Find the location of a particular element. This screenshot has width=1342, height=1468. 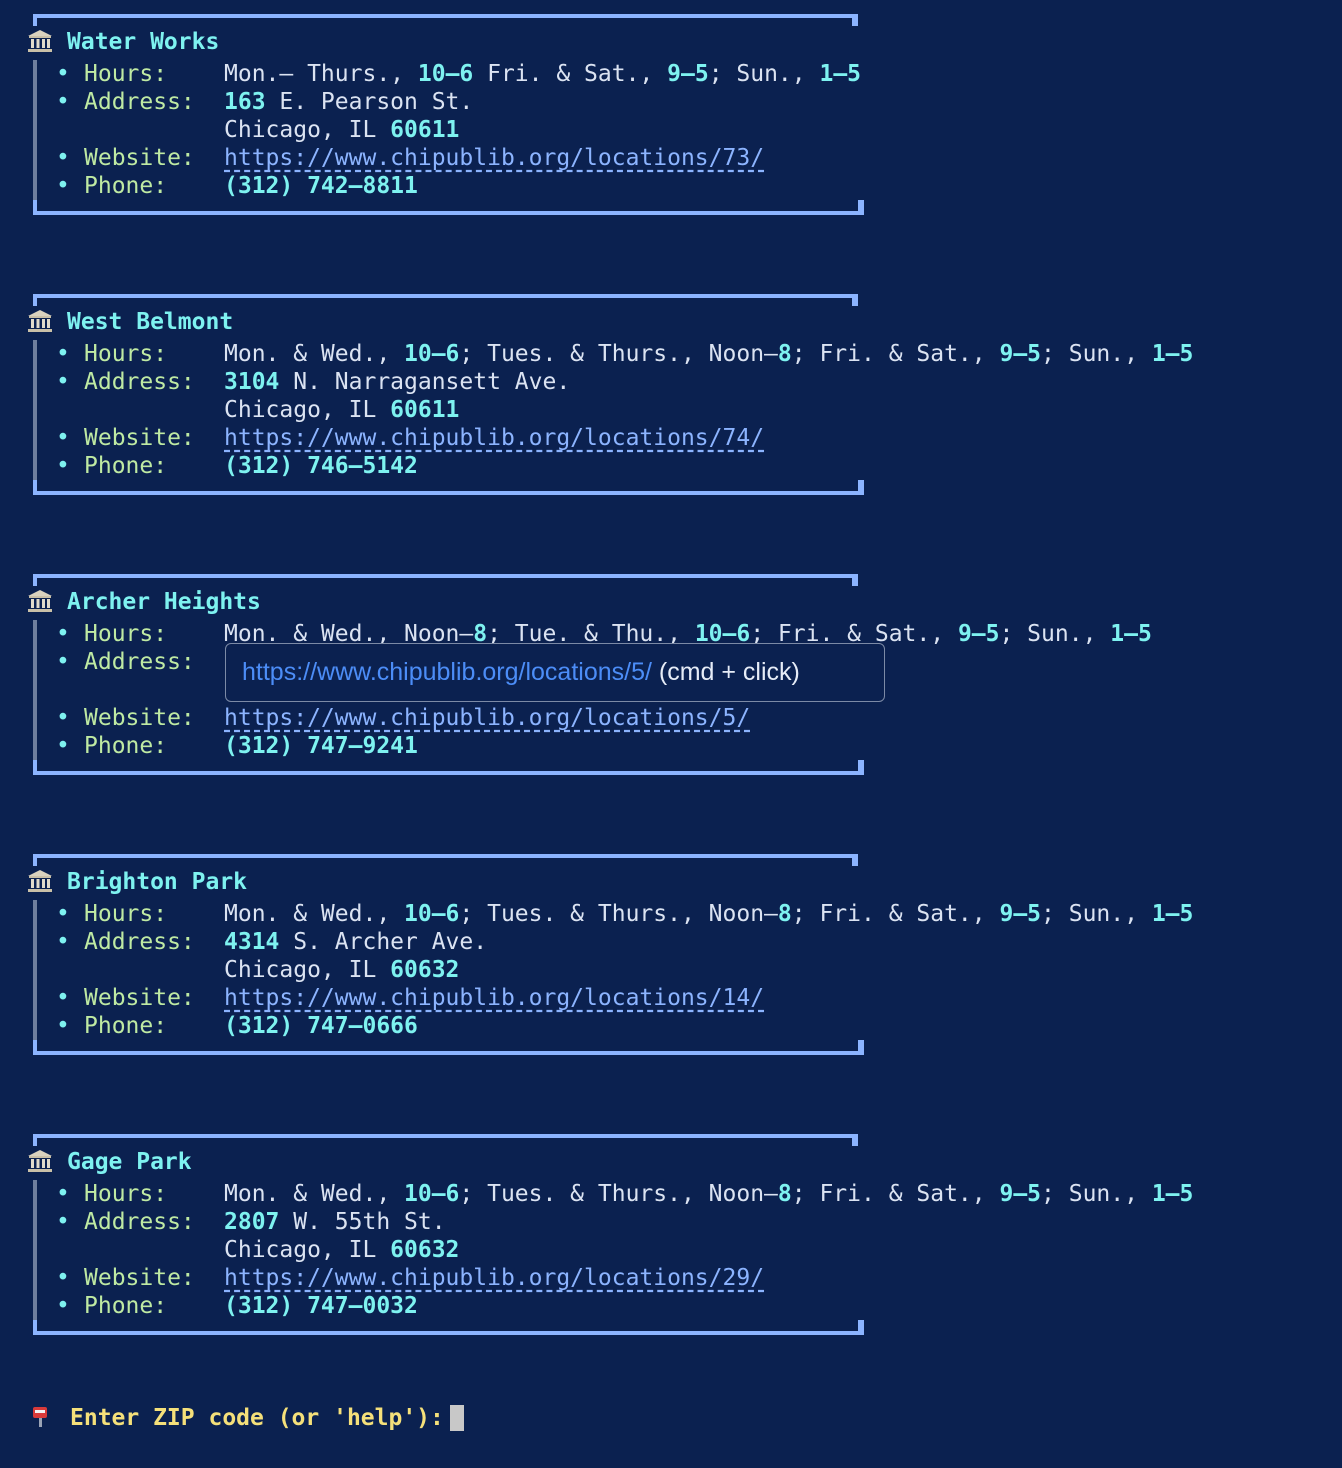

phone-row: • Phone: (312) 747–0032 is located at coordinates (237, 1306).